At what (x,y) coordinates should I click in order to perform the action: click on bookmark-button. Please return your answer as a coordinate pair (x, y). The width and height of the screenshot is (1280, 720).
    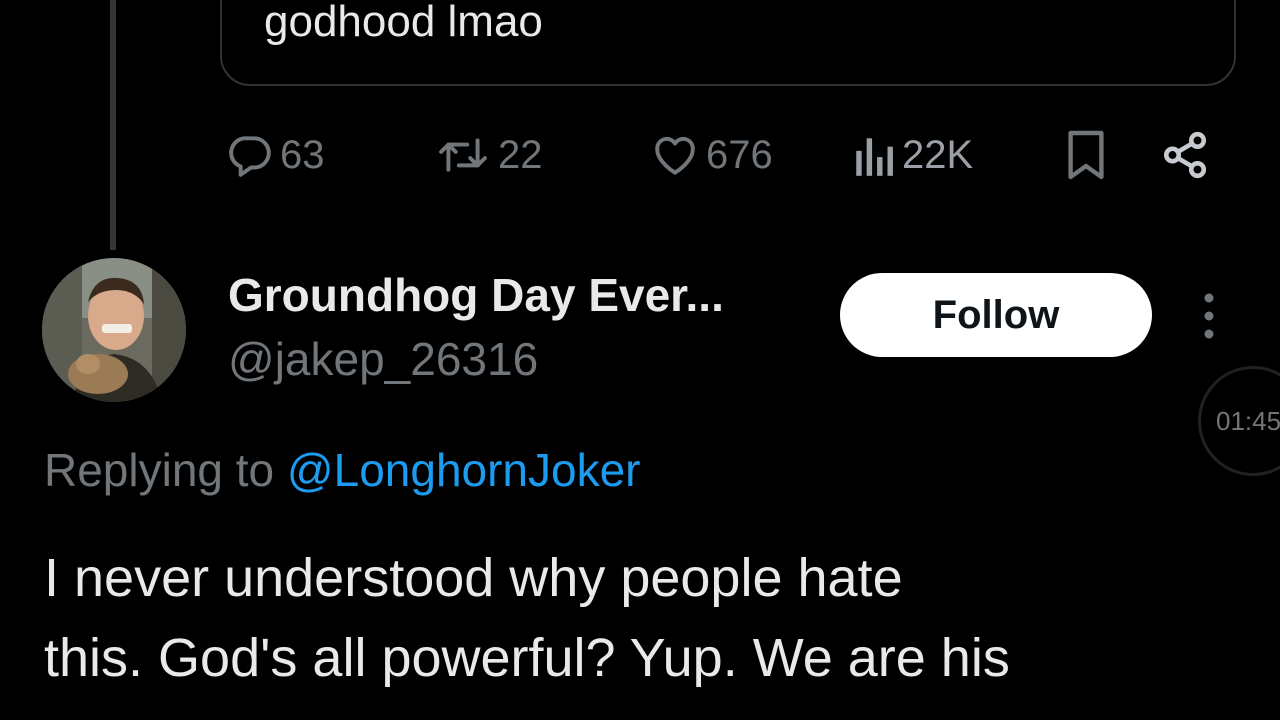
    Looking at the image, I should click on (1086, 155).